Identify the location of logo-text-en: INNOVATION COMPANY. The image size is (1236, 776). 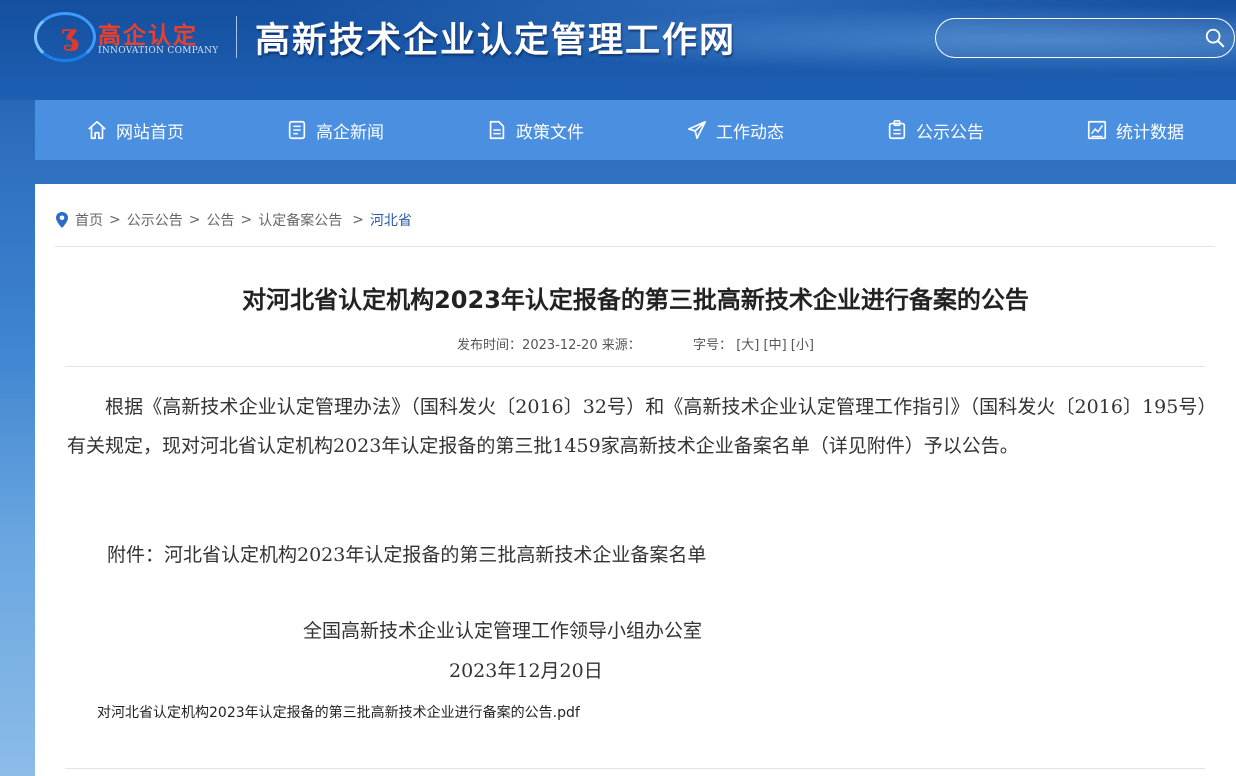
(158, 51).